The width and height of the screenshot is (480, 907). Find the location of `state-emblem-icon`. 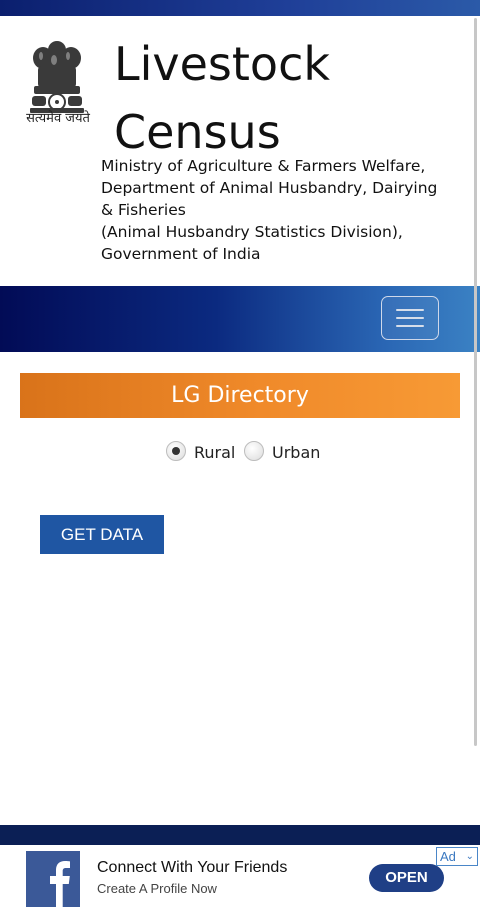

state-emblem-icon is located at coordinates (57, 77).